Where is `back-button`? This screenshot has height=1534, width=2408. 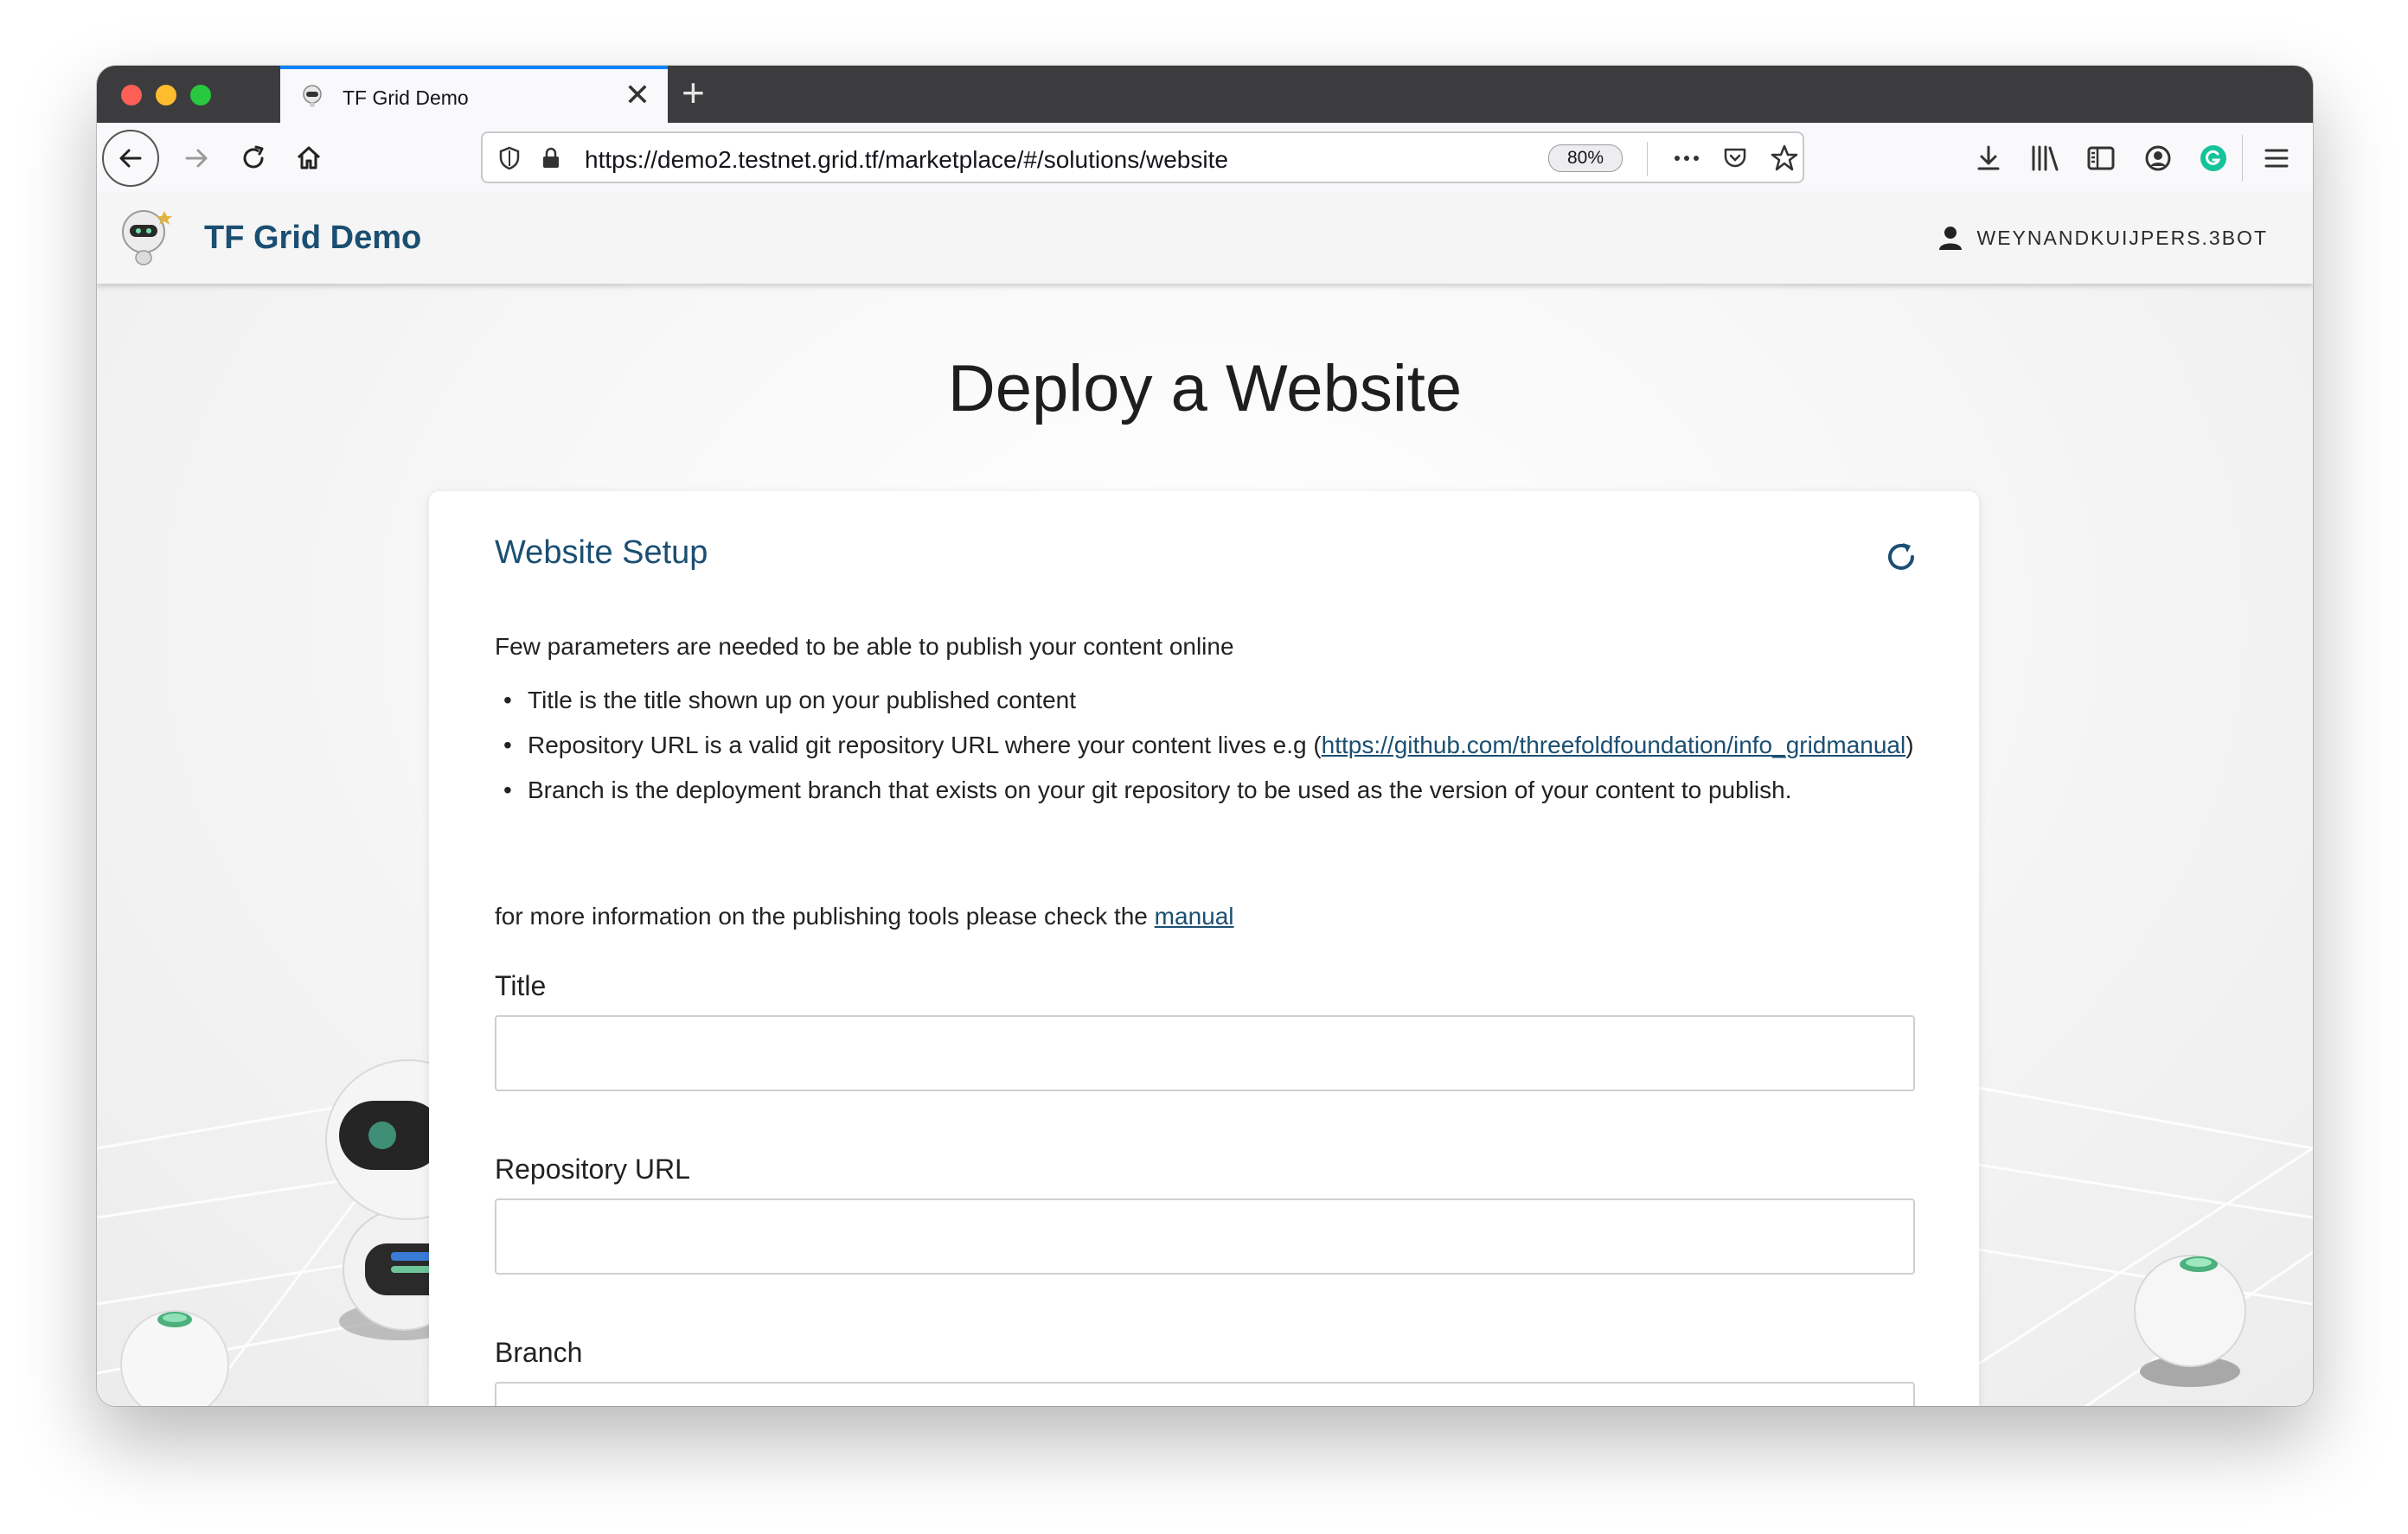
back-button is located at coordinates (130, 158).